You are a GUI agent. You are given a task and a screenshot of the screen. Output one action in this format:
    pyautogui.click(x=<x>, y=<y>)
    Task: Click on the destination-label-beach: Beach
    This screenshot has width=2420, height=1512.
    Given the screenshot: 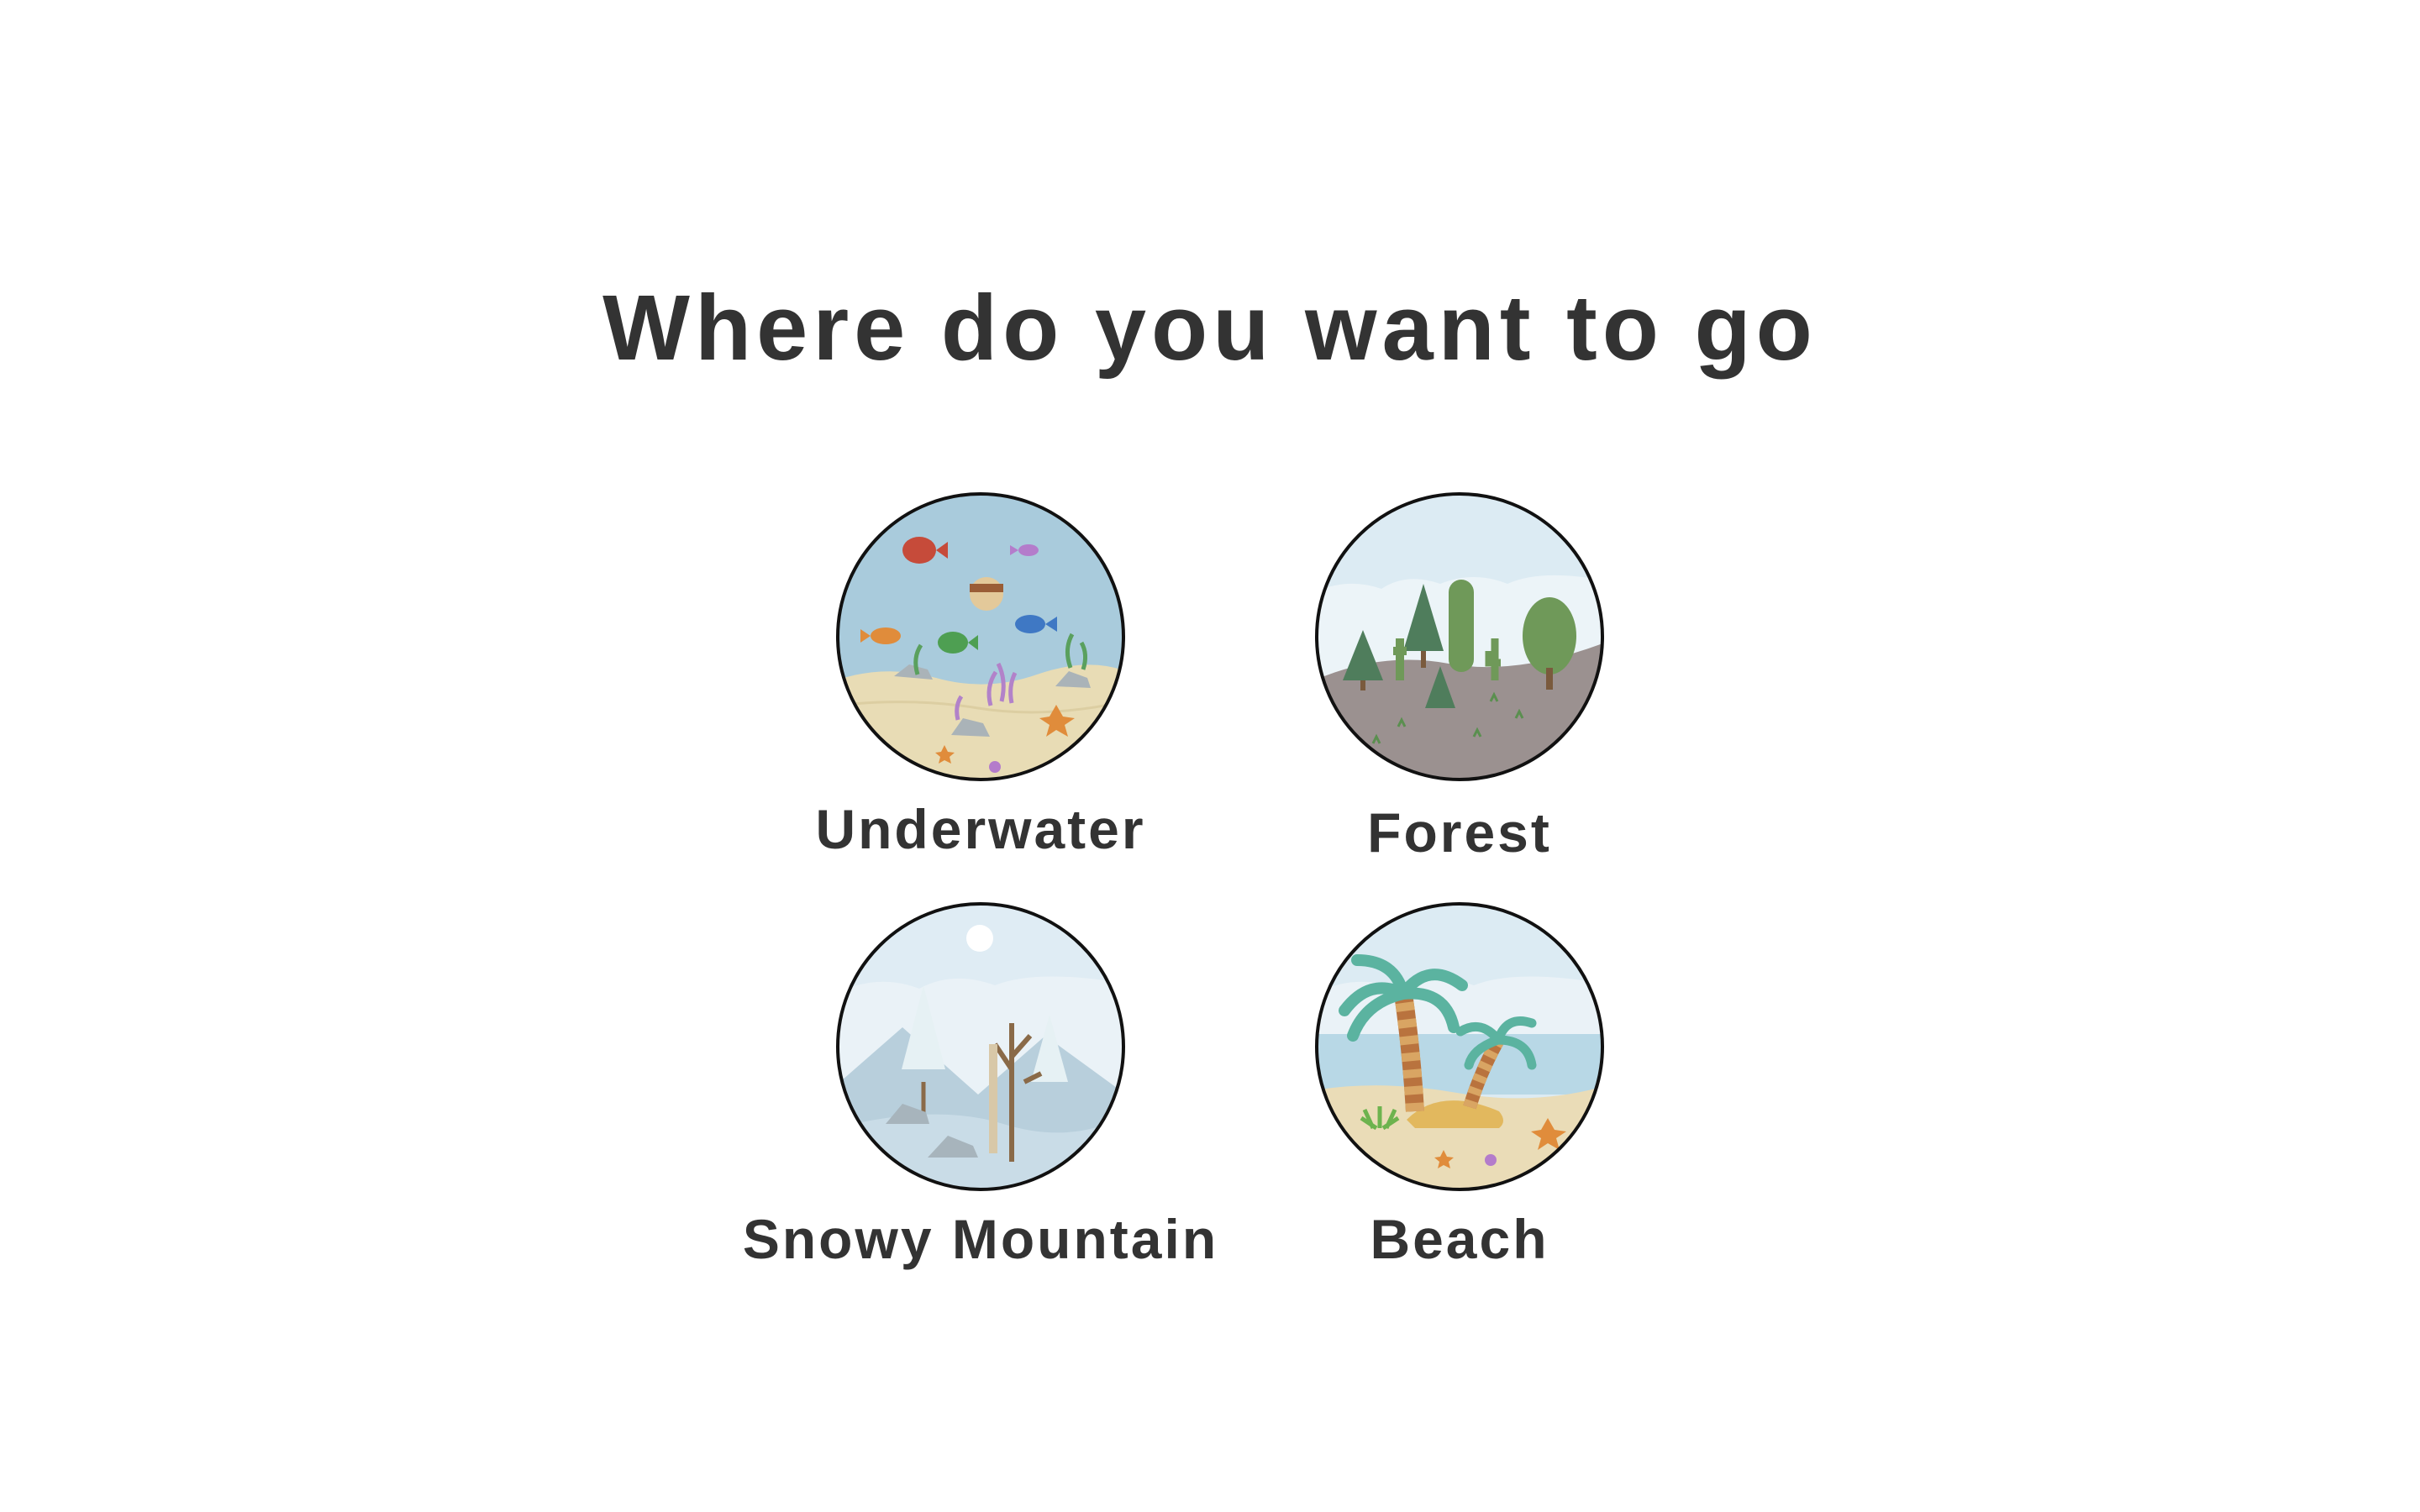 What is the action you would take?
    pyautogui.click(x=1459, y=1239)
    